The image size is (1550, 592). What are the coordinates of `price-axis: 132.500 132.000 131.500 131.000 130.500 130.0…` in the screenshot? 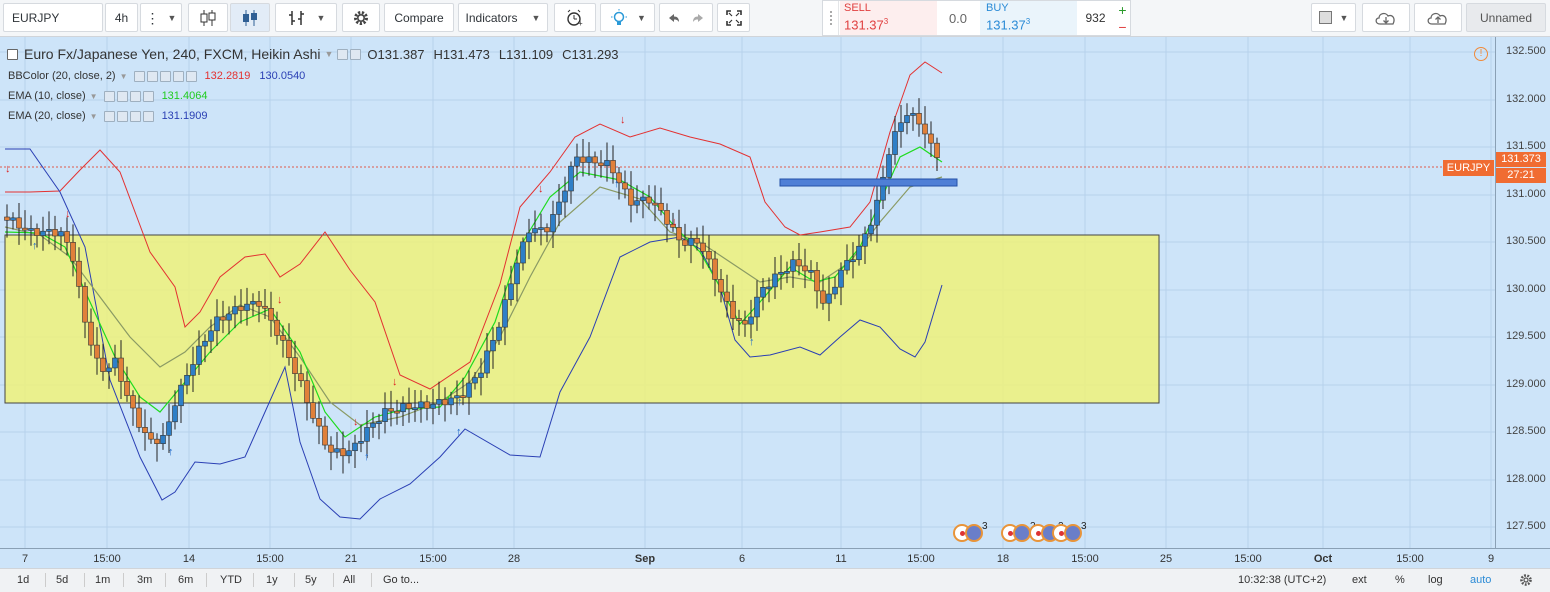 It's located at (1522, 292).